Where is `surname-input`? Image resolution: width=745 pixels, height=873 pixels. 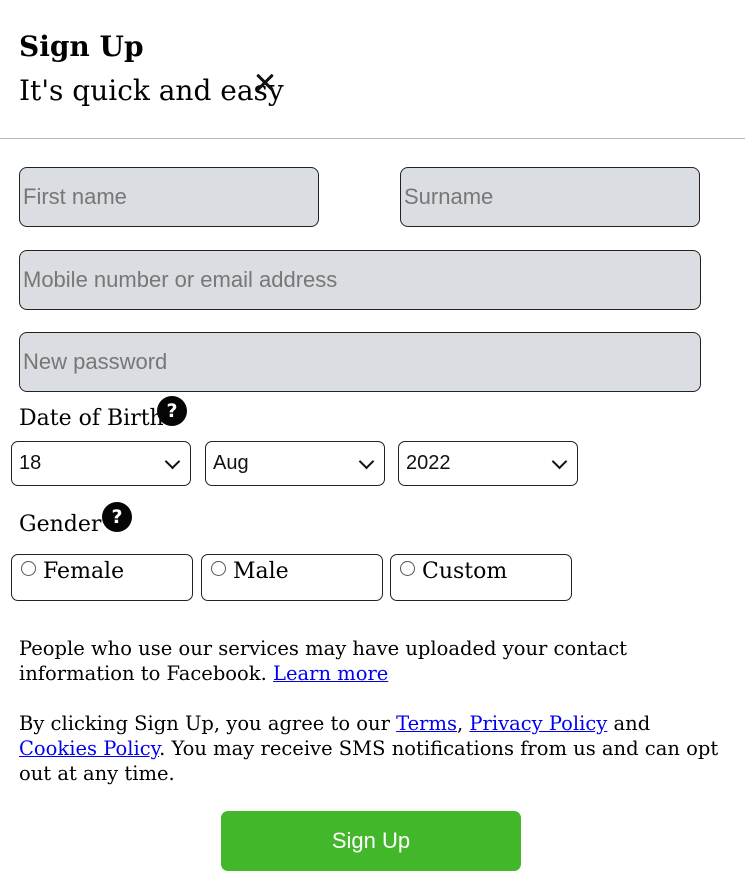
surname-input is located at coordinates (550, 197).